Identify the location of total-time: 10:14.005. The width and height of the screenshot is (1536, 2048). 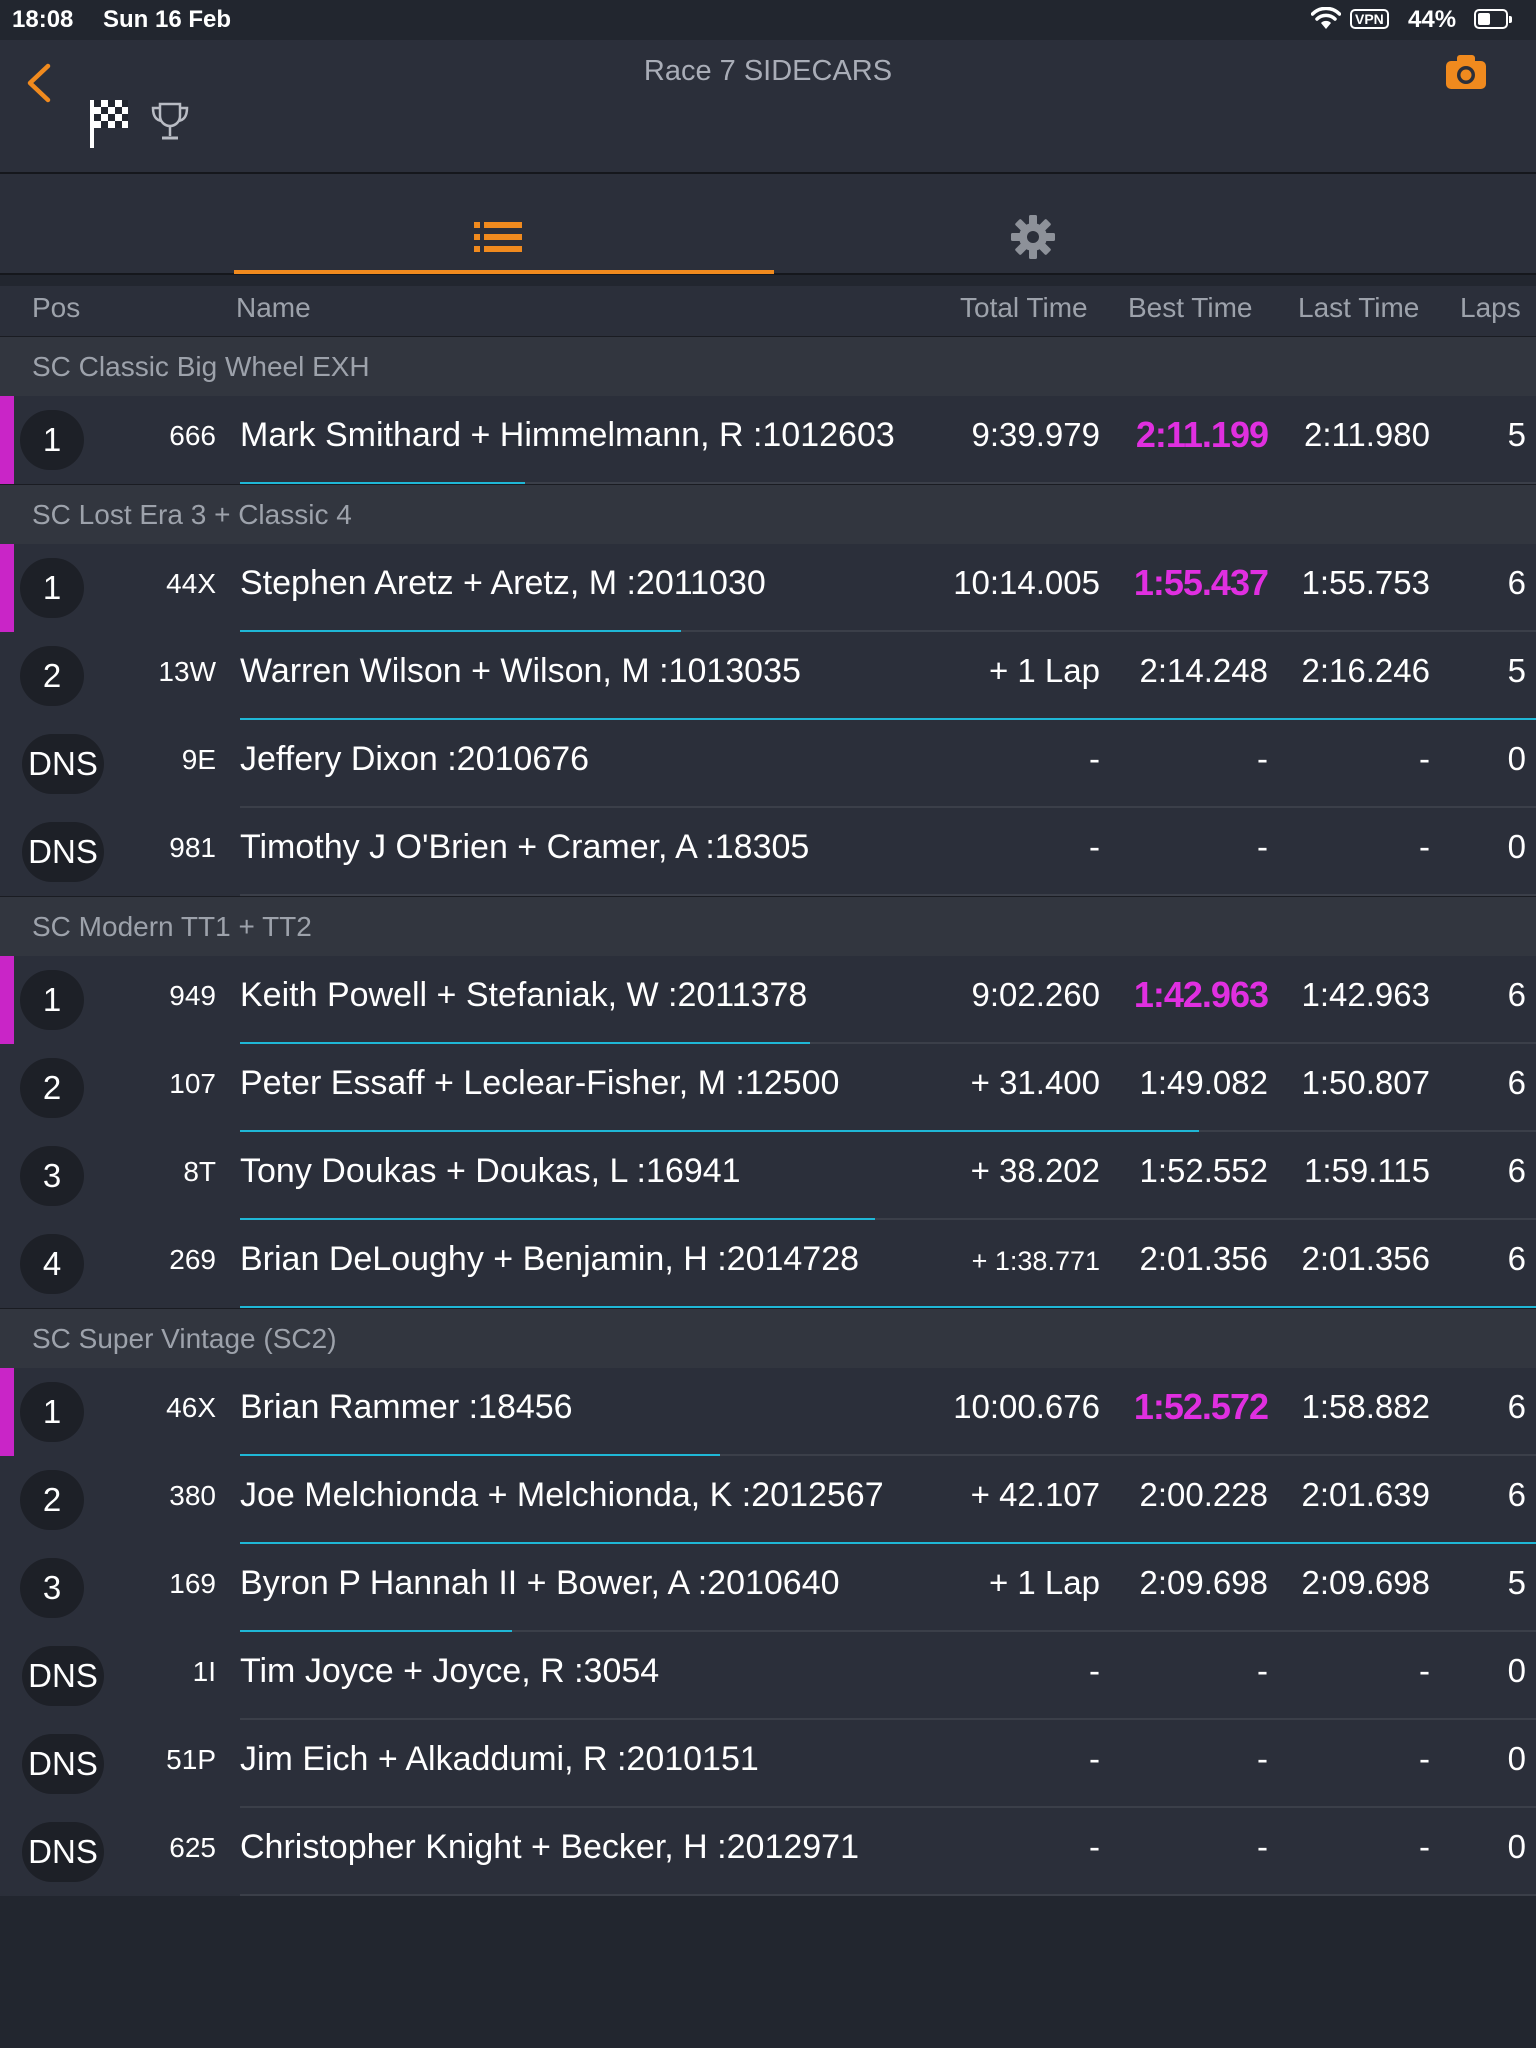
(1026, 582).